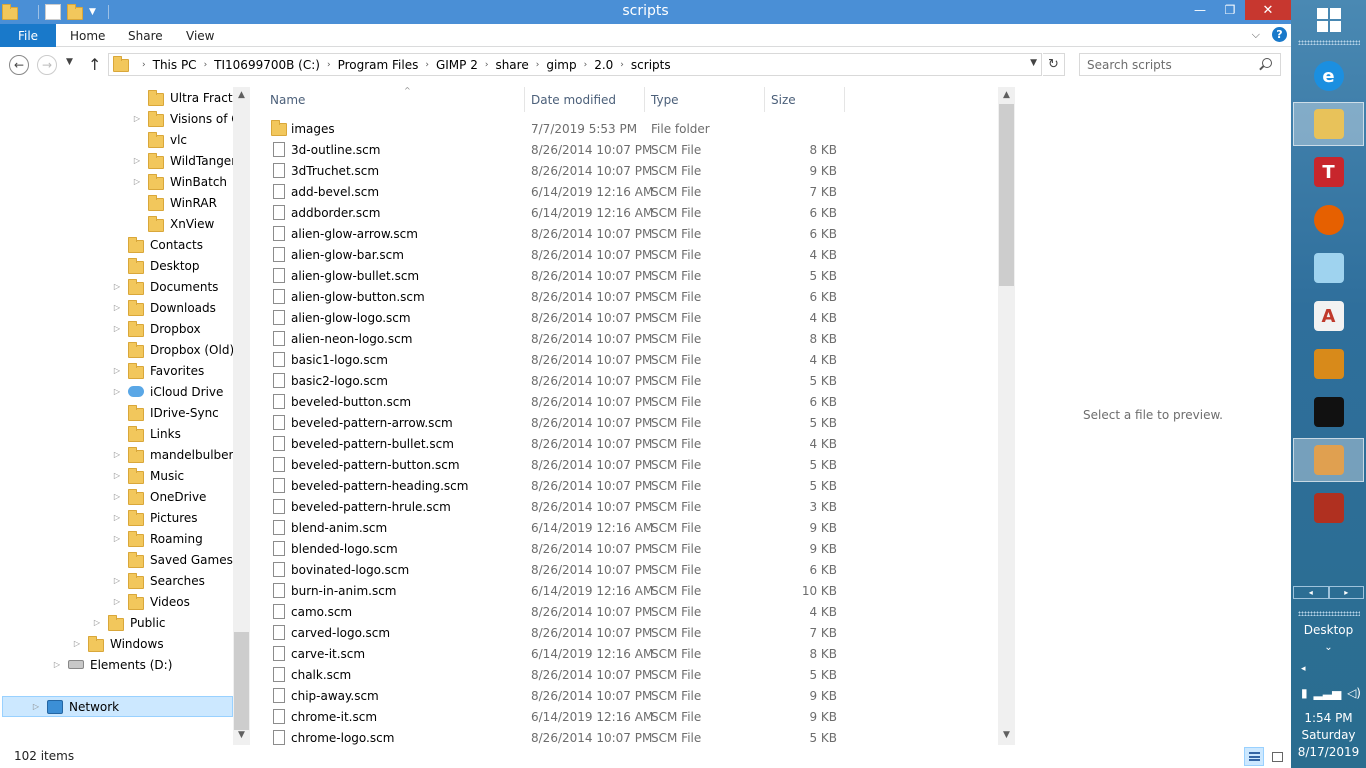 The image size is (1366, 768). What do you see at coordinates (645, 12) in the screenshot?
I see `title-bar: ▼ scripts — ❐ ✕` at bounding box center [645, 12].